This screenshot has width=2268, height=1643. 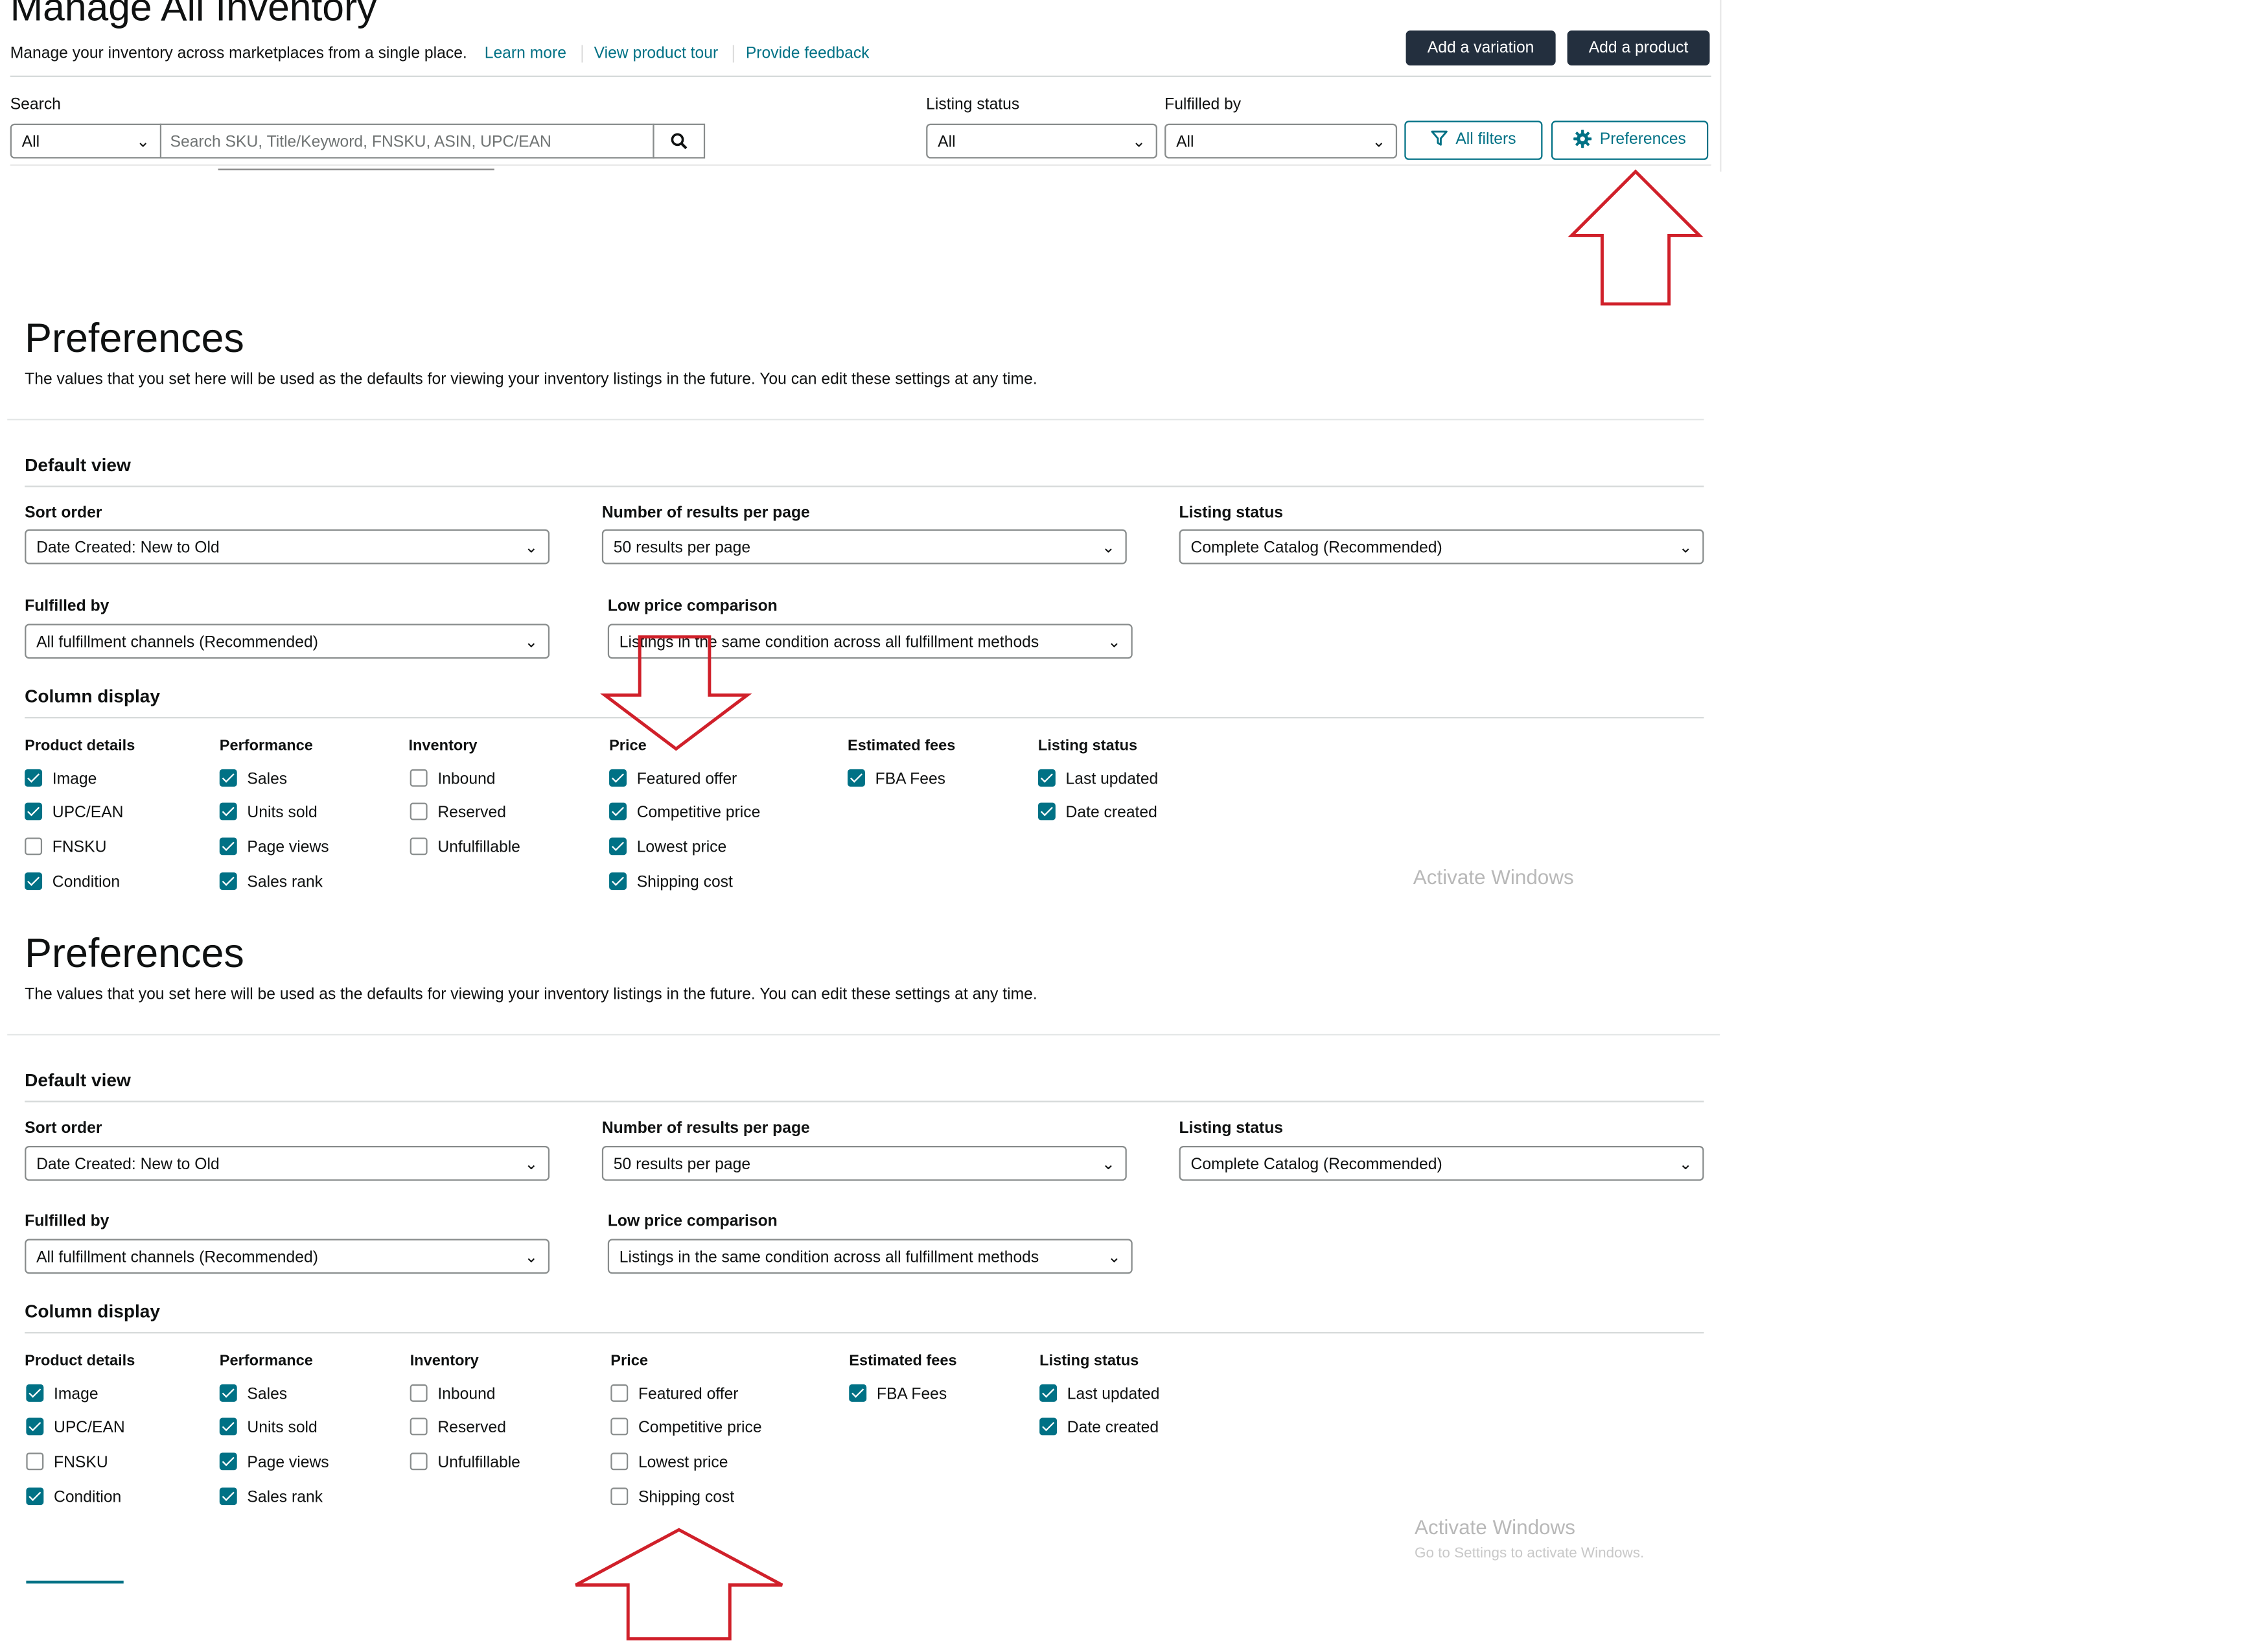 What do you see at coordinates (1041, 141) in the screenshot?
I see `listing-status-select: All ⌄` at bounding box center [1041, 141].